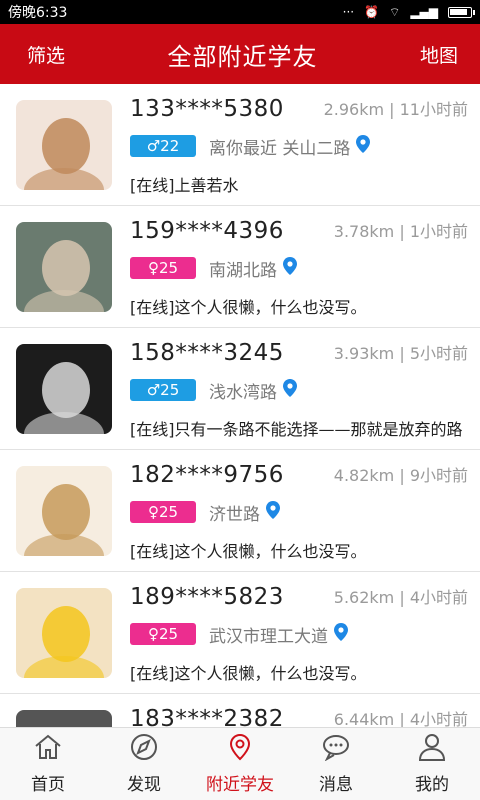 The height and width of the screenshot is (800, 480). What do you see at coordinates (461, 12) in the screenshot?
I see `battery-icon` at bounding box center [461, 12].